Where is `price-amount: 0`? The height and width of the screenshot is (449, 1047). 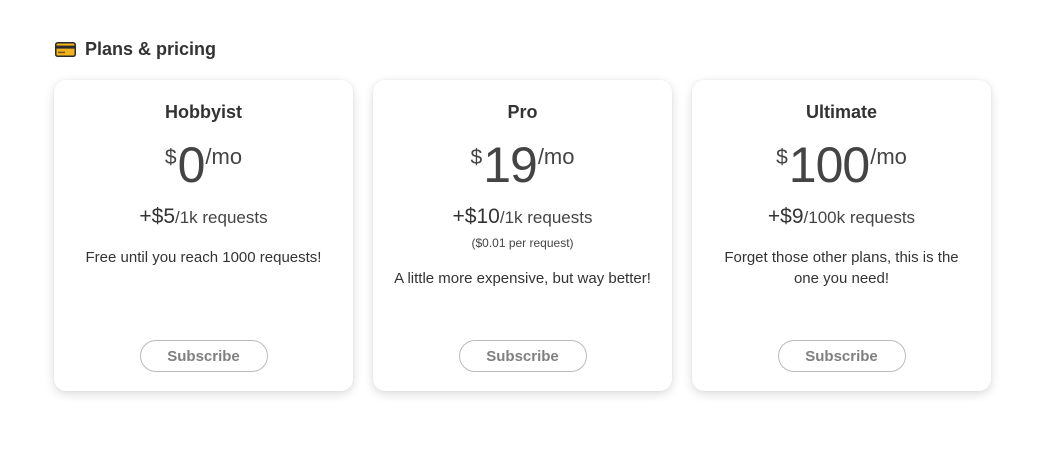 price-amount: 0 is located at coordinates (191, 165).